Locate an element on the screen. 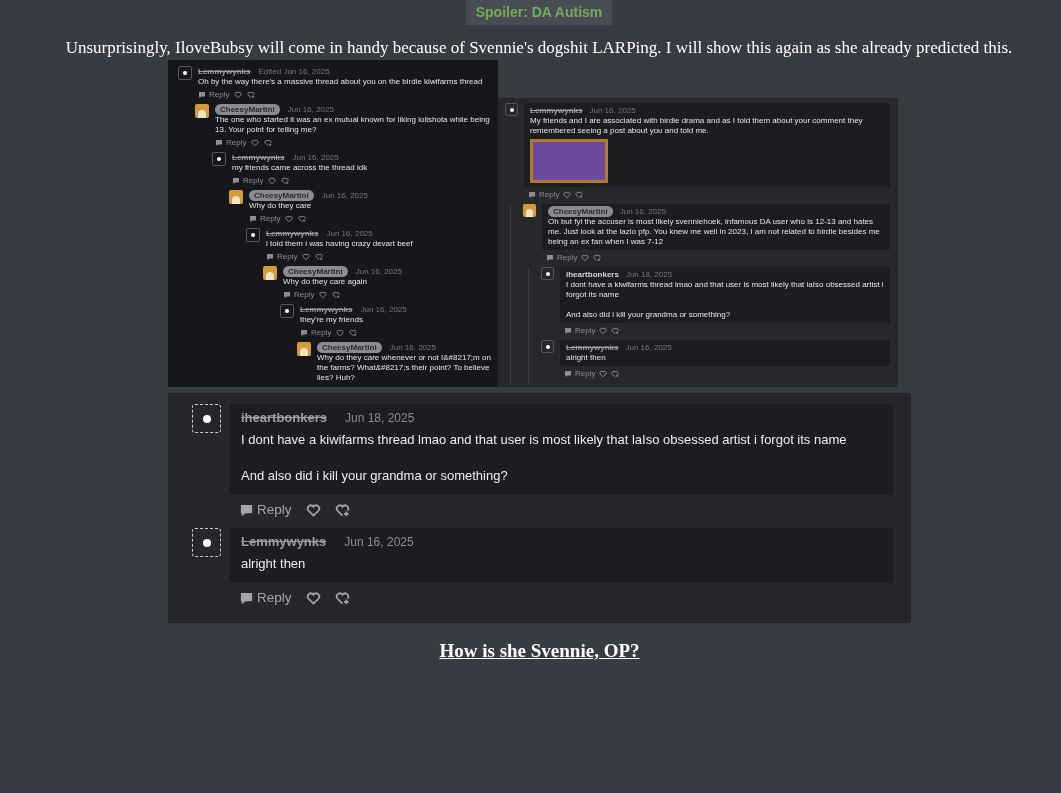 The height and width of the screenshot is (793, 1061). thread-link: How is she Svennie, OP? is located at coordinates (539, 650).